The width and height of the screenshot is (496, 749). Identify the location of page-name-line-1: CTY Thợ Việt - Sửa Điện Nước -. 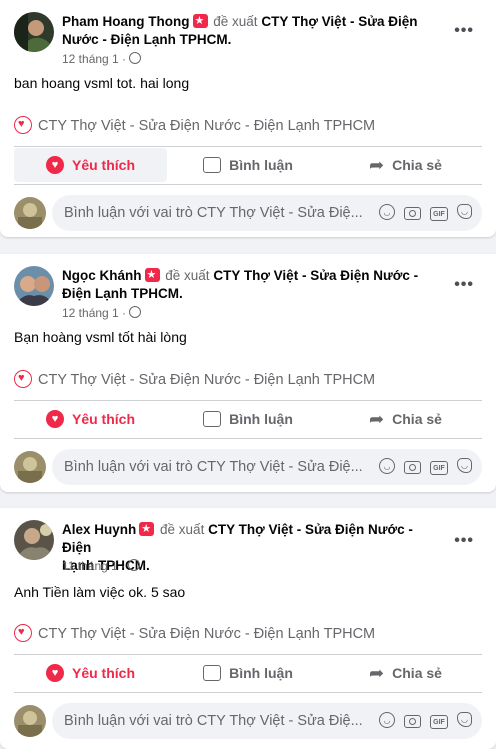
(315, 275).